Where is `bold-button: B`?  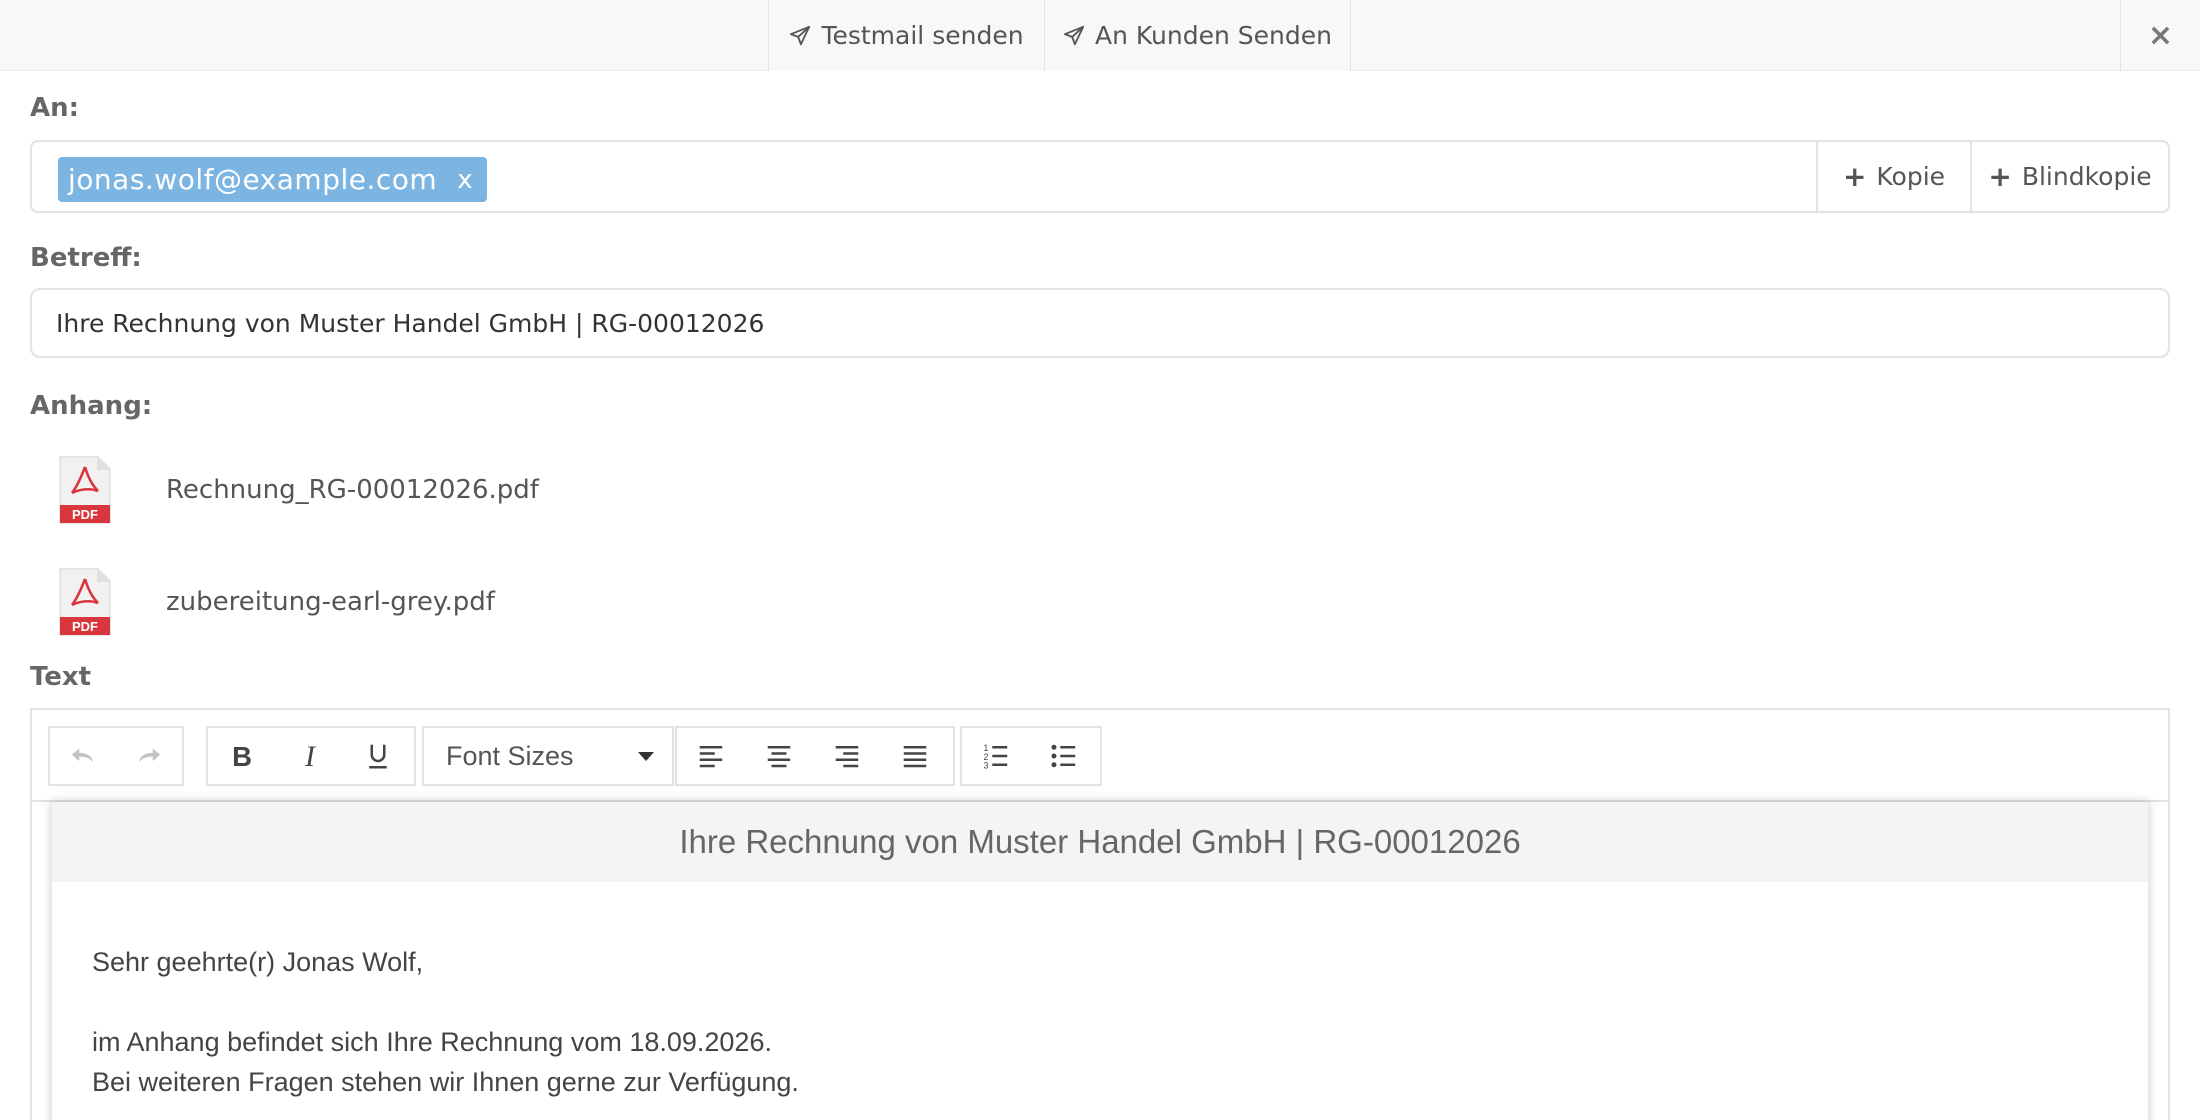
bold-button: B is located at coordinates (242, 756).